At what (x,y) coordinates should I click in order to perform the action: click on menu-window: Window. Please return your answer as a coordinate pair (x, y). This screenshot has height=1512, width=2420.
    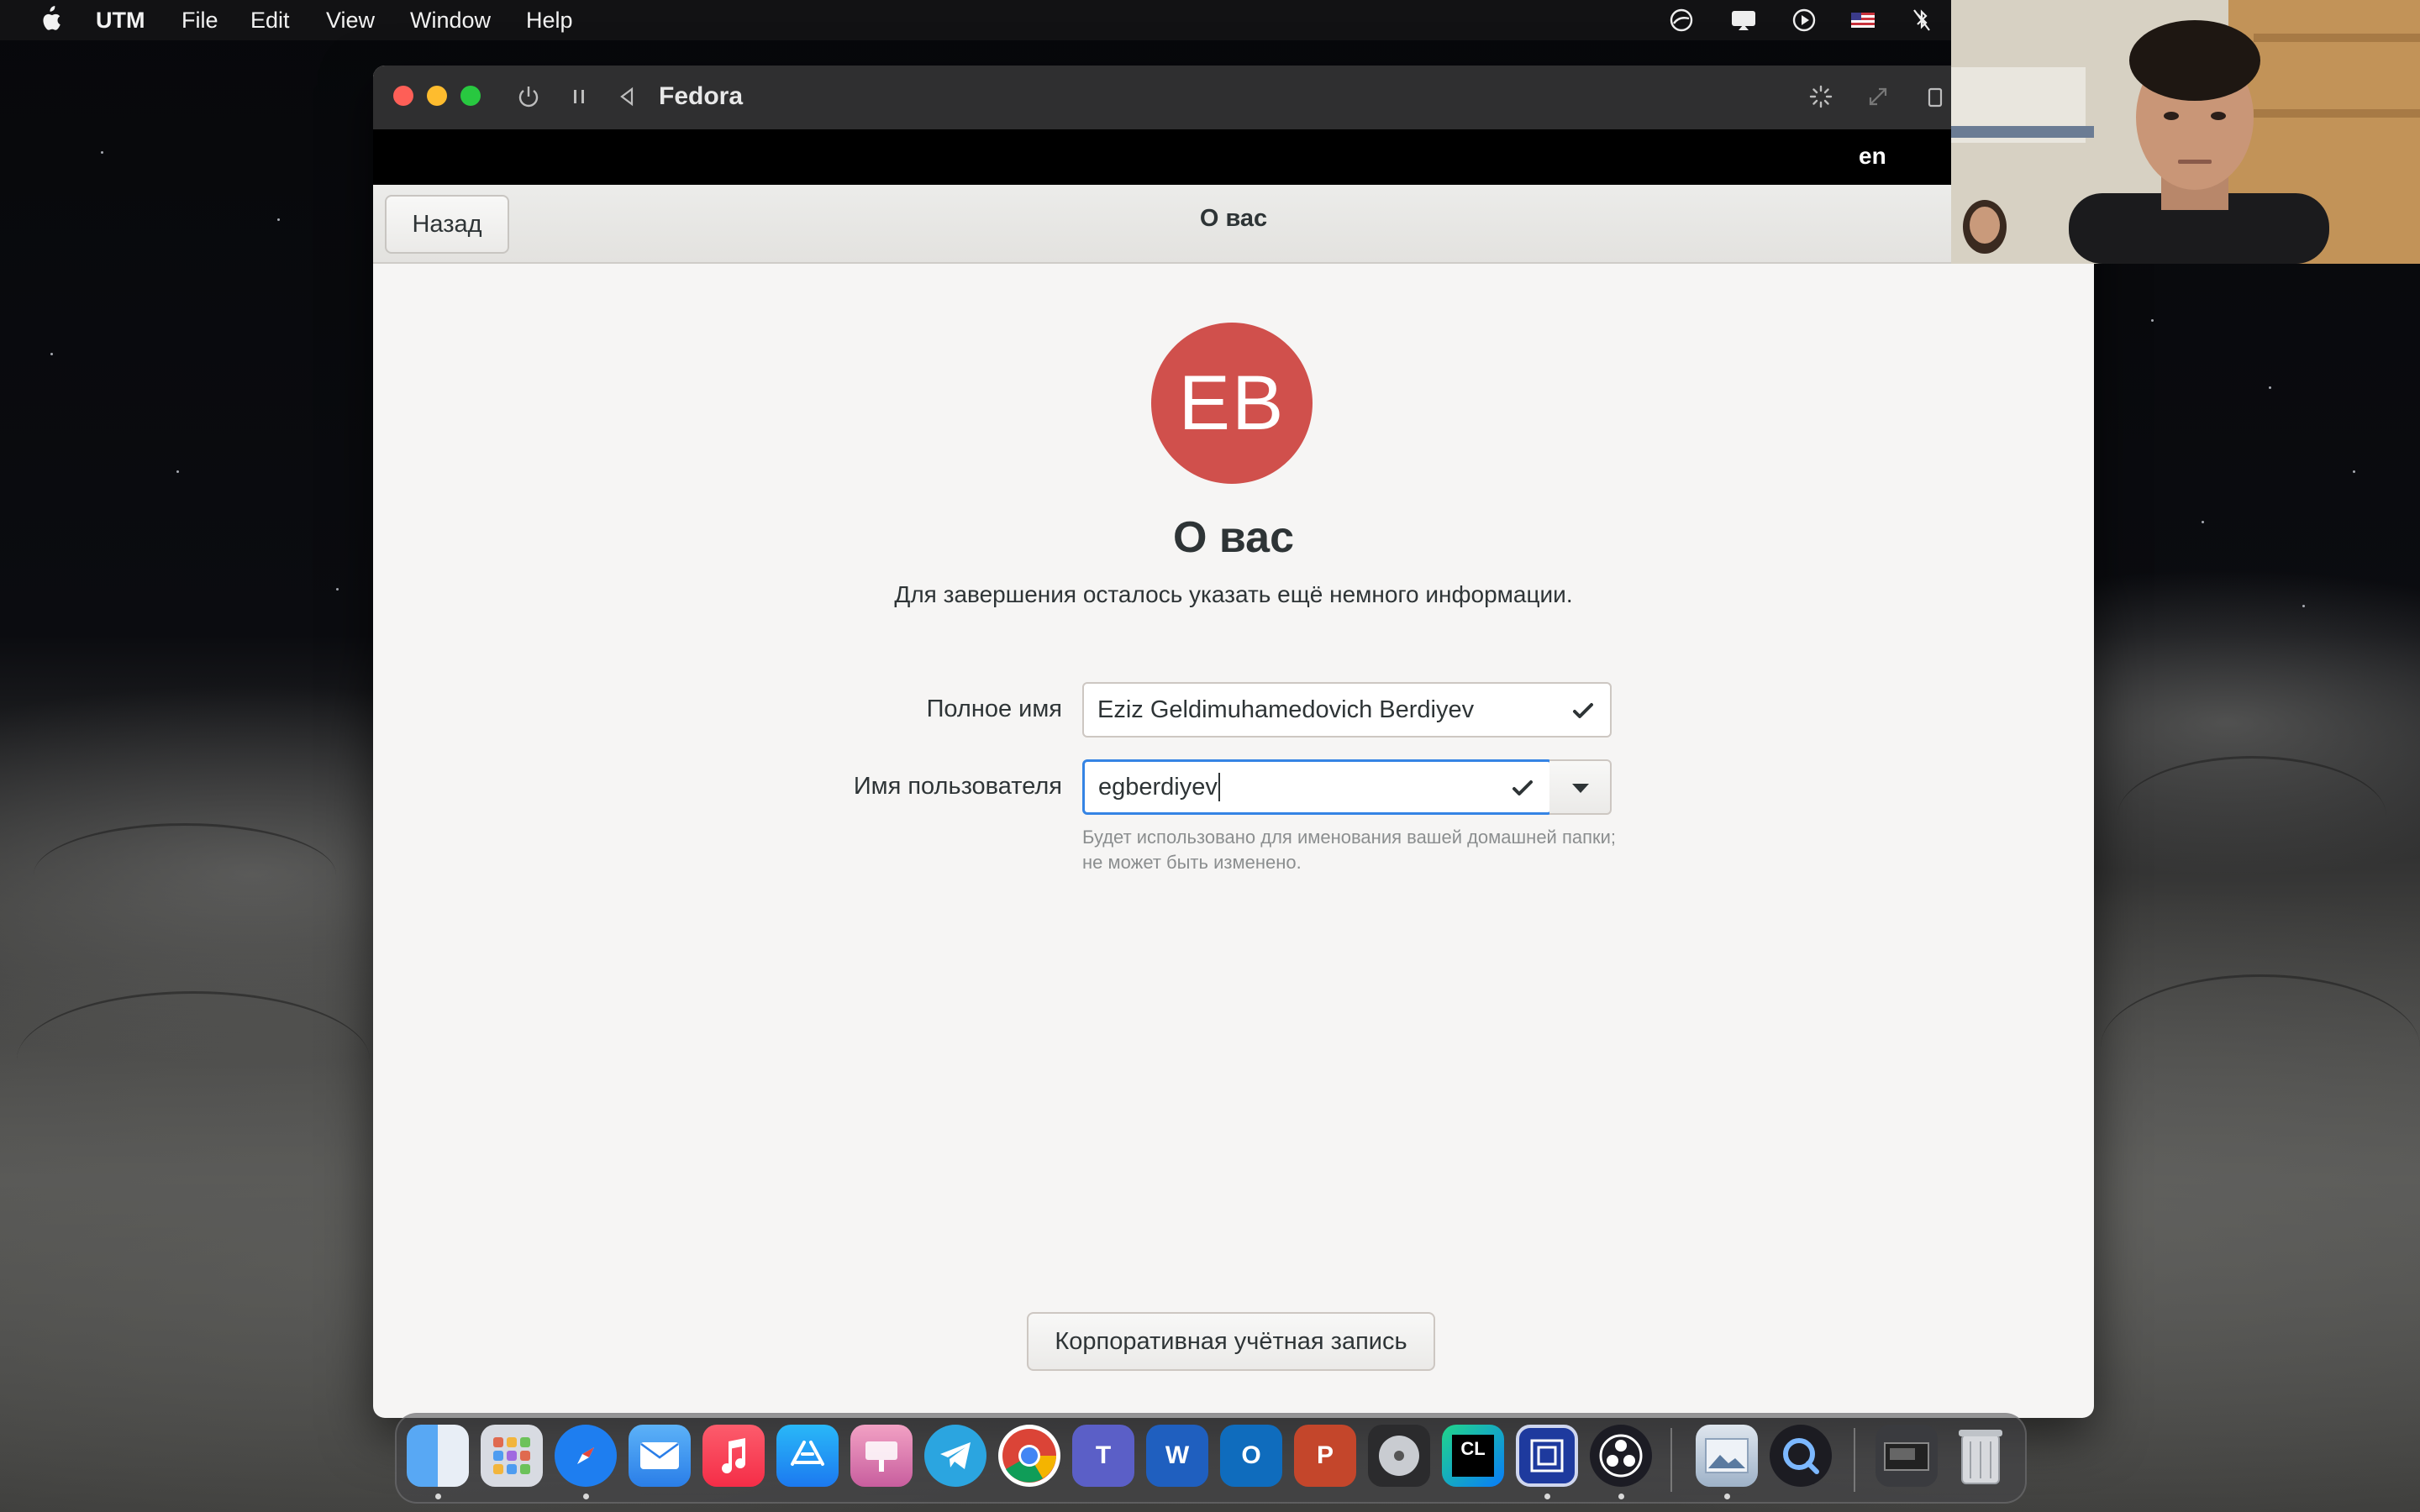
    Looking at the image, I should click on (450, 21).